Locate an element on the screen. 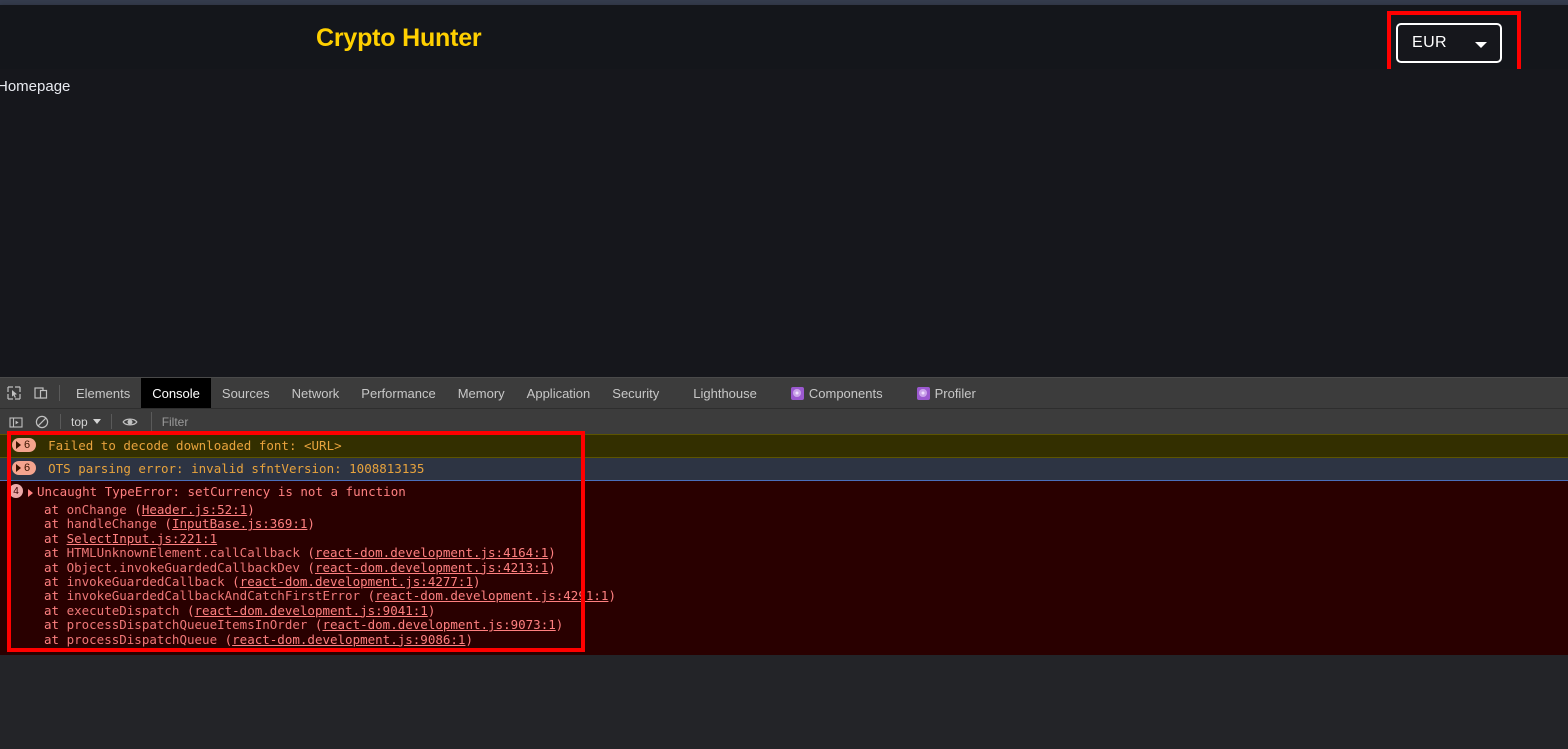  stack-function-name: handleChange is located at coordinates (111, 524).